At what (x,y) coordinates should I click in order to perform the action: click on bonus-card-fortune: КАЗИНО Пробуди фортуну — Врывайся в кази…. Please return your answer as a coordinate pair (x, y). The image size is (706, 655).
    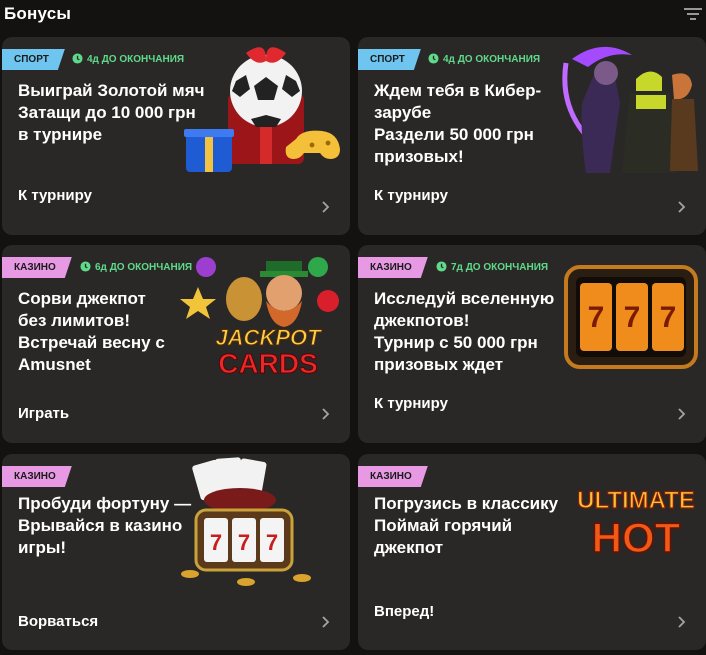
    Looking at the image, I should click on (176, 552).